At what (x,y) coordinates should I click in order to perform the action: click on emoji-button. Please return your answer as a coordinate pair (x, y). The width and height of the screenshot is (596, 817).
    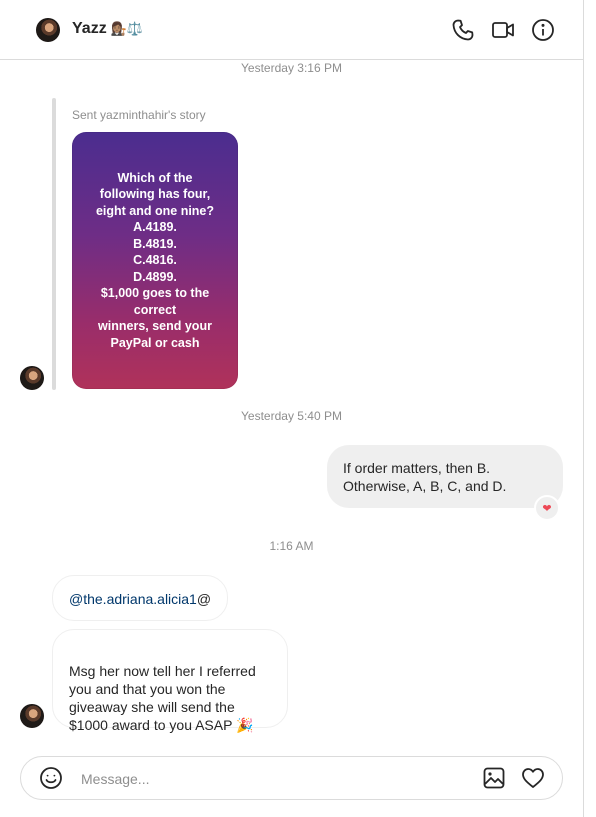
    Looking at the image, I should click on (52, 779).